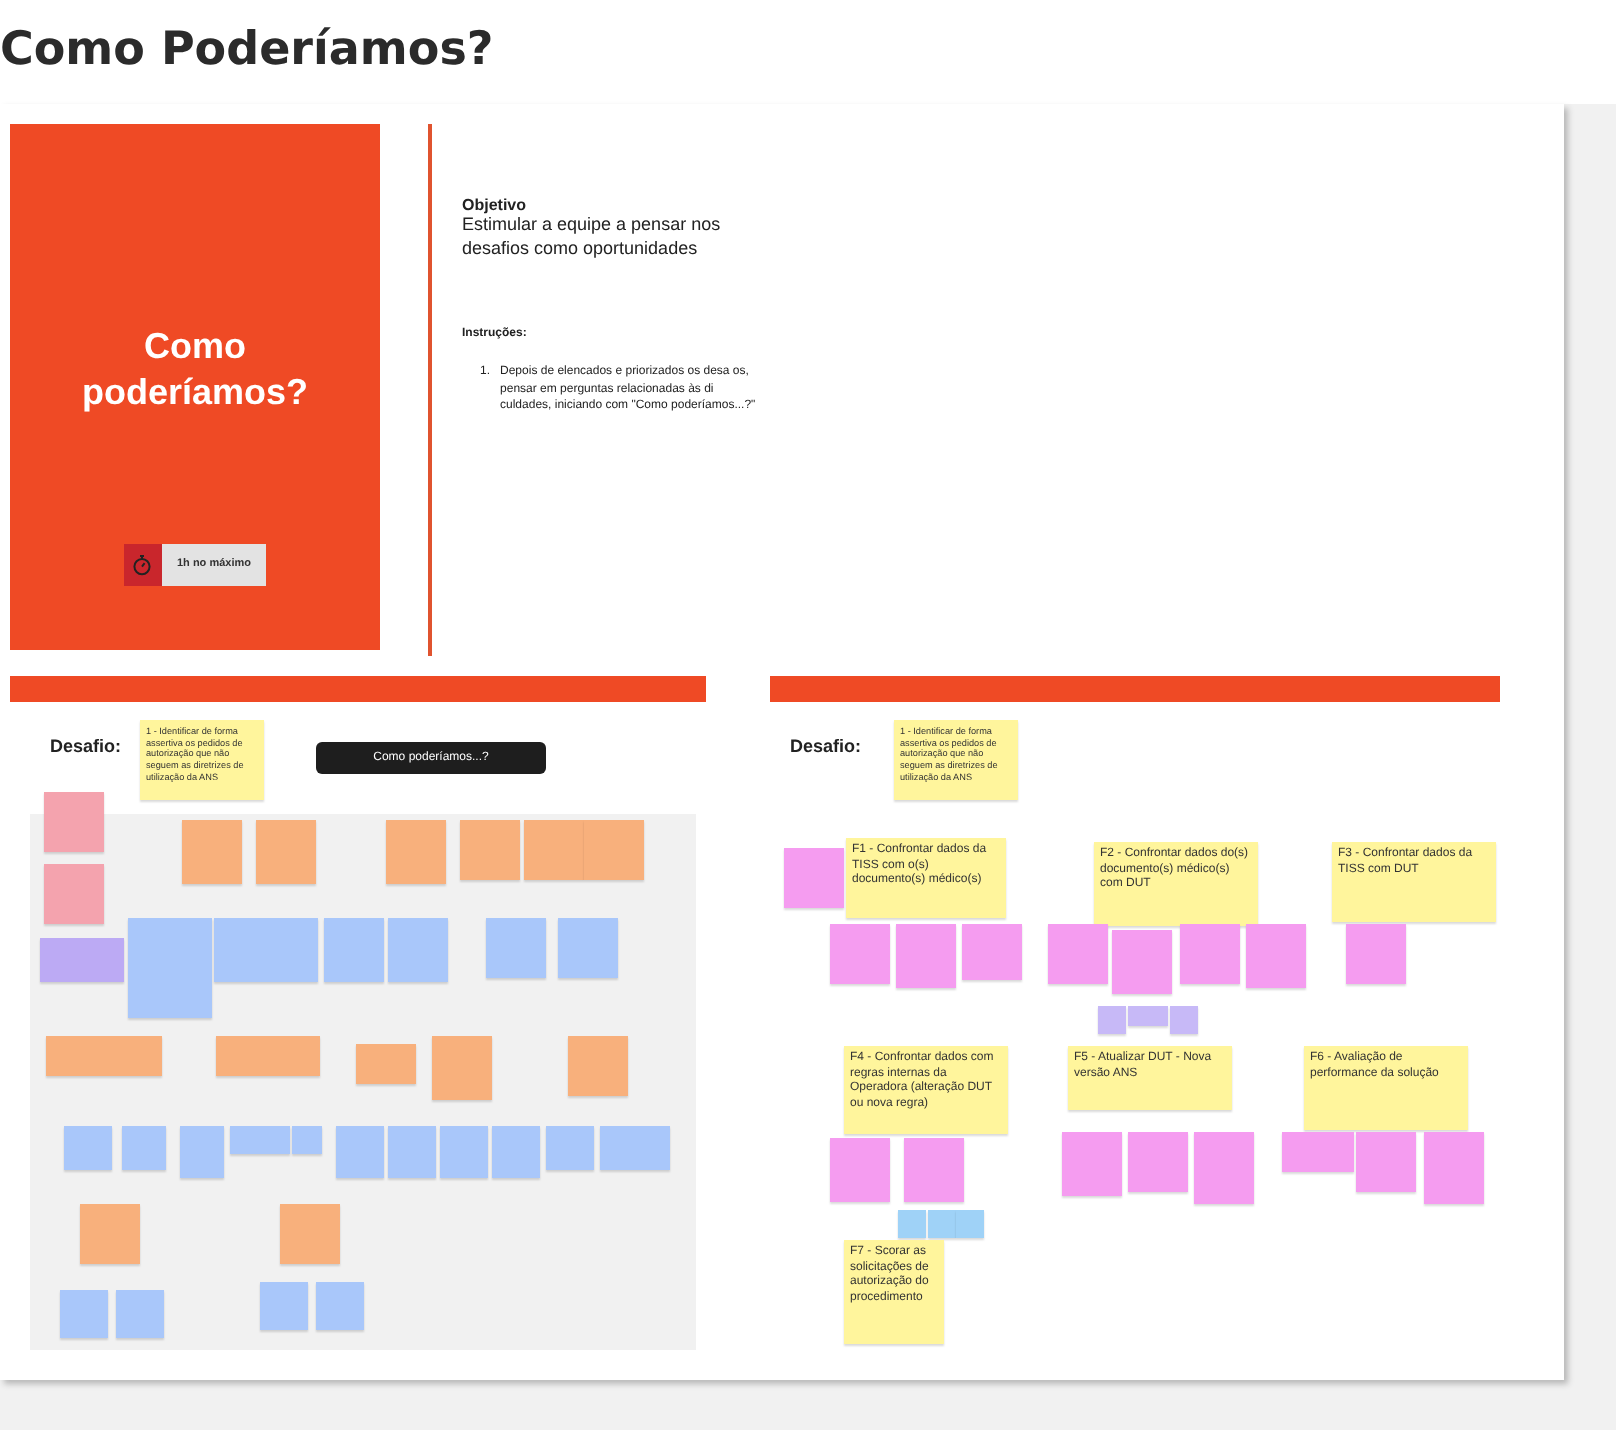 The image size is (1616, 1430). What do you see at coordinates (195, 370) in the screenshot?
I see `card-title: Como poderíamos?` at bounding box center [195, 370].